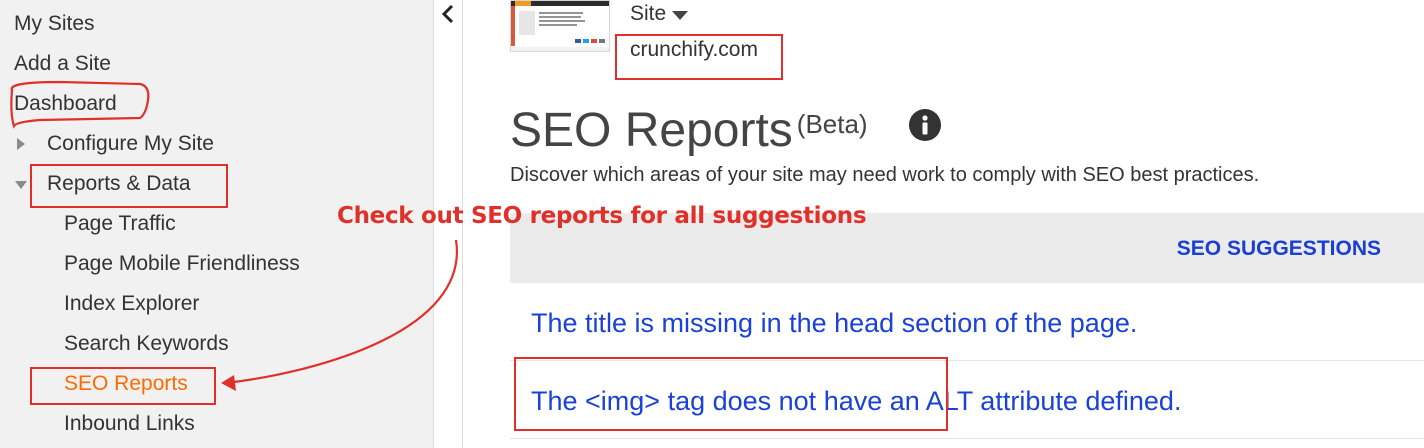  I want to click on sidebar-item-add-a-site: Add a Site, so click(62, 64).